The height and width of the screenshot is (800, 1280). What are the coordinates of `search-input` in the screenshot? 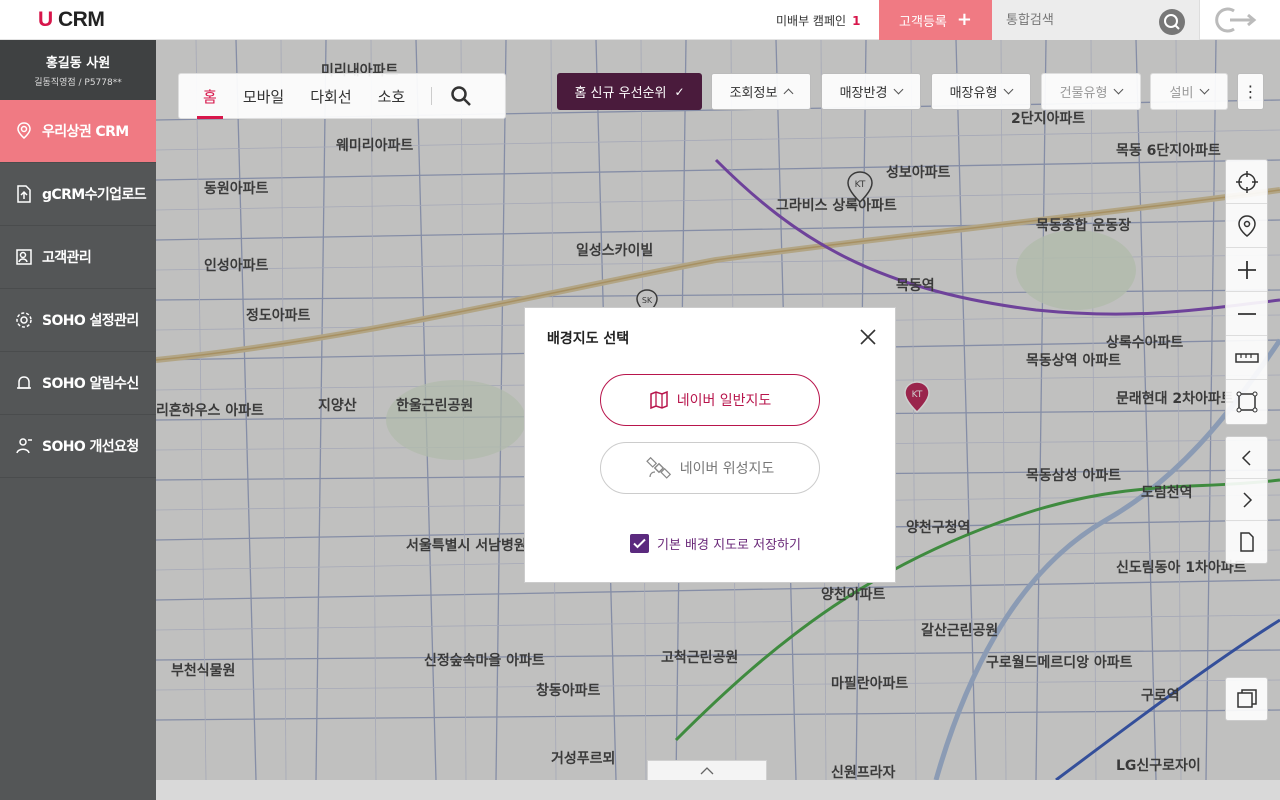 It's located at (1072, 20).